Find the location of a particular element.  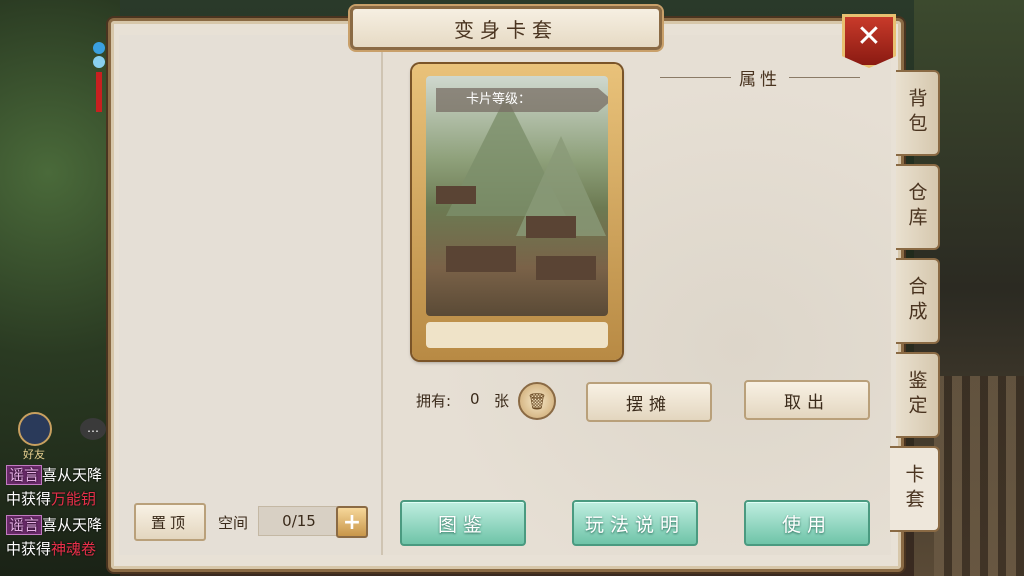

chat-line: 中获得万能钥 is located at coordinates (51, 498).